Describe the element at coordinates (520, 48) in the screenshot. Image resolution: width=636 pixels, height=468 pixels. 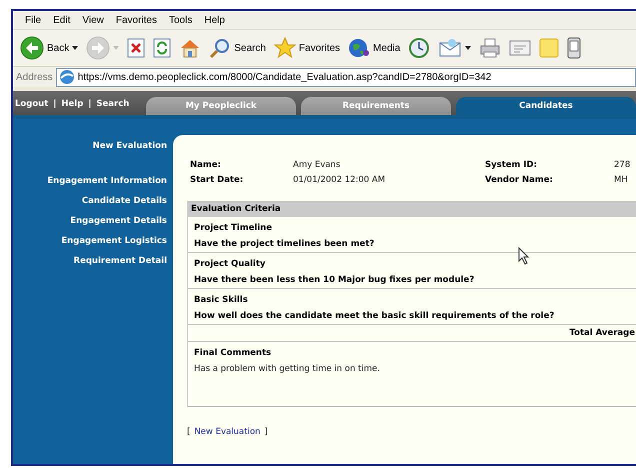
I see `edit-icon` at that location.